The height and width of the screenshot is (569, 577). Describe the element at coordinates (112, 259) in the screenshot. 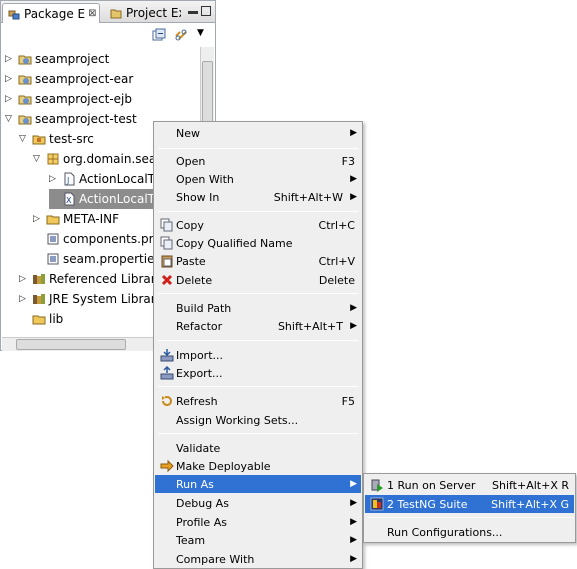

I see `tree-item-label: seam.properties` at that location.